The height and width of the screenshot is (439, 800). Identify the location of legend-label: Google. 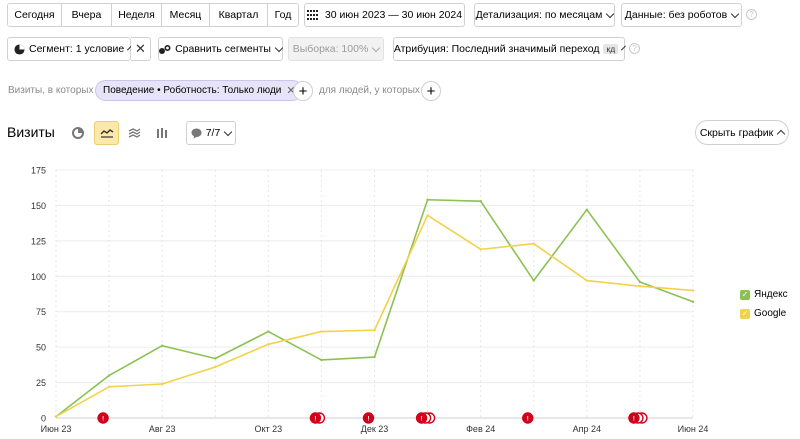
(770, 313).